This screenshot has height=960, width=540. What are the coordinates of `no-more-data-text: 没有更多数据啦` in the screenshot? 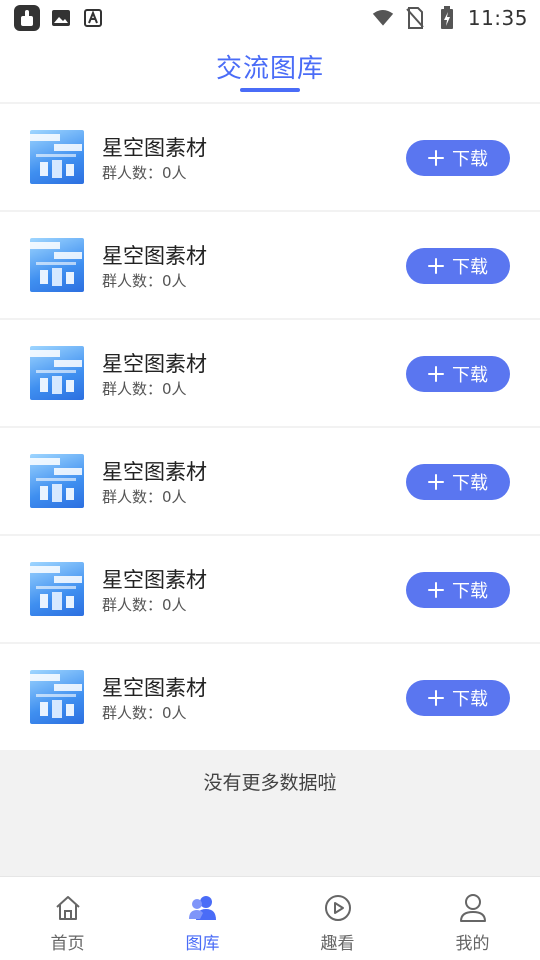 It's located at (270, 783).